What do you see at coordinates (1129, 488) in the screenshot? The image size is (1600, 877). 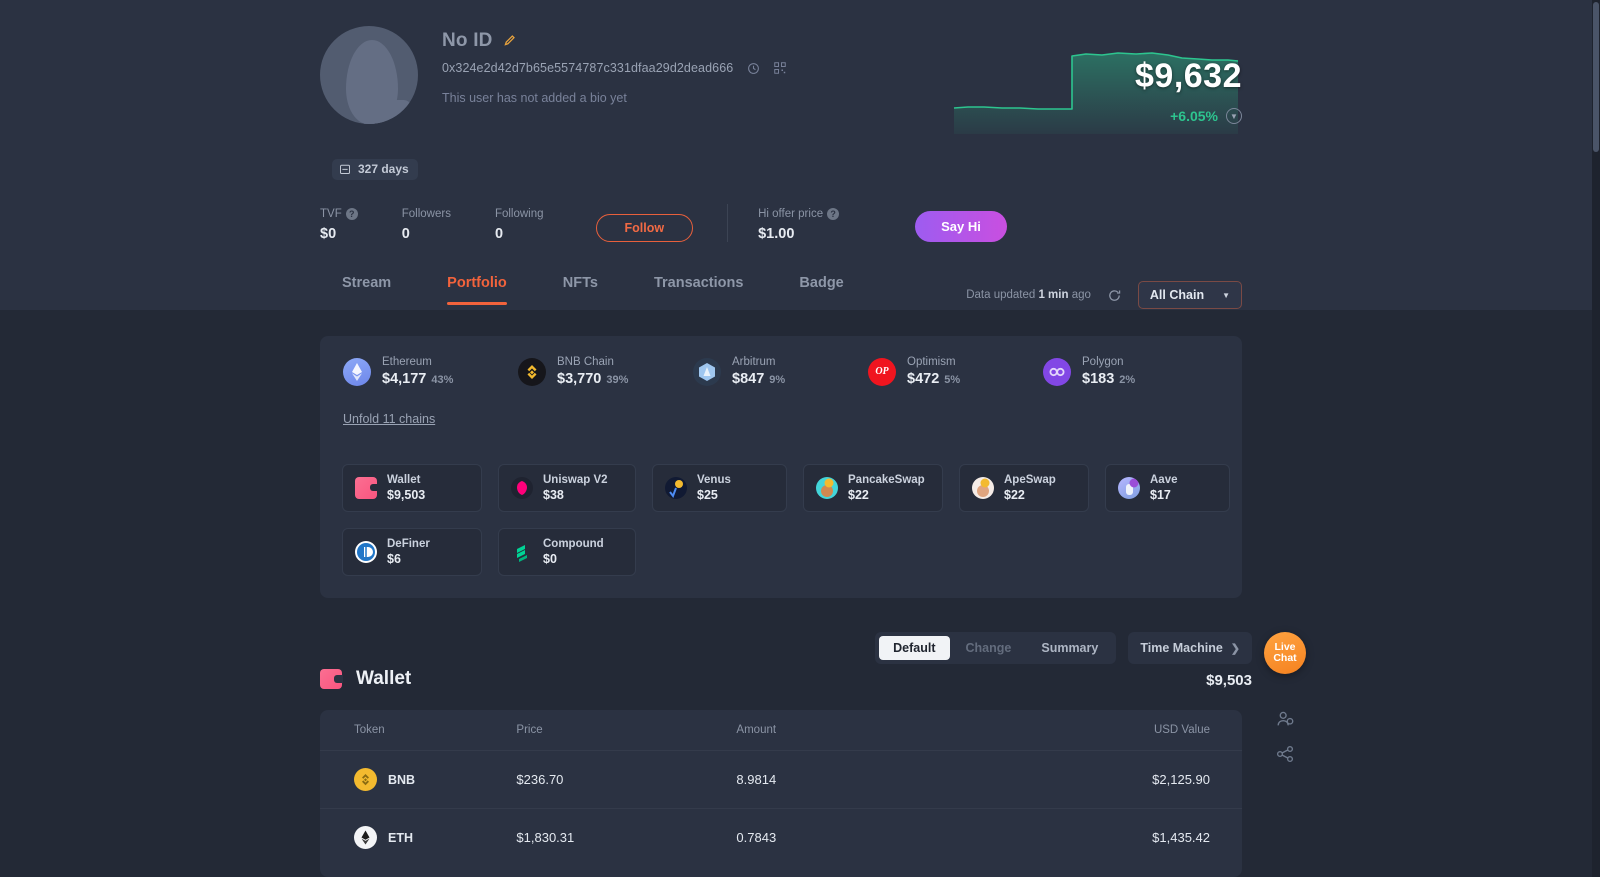 I see `aave-icon` at bounding box center [1129, 488].